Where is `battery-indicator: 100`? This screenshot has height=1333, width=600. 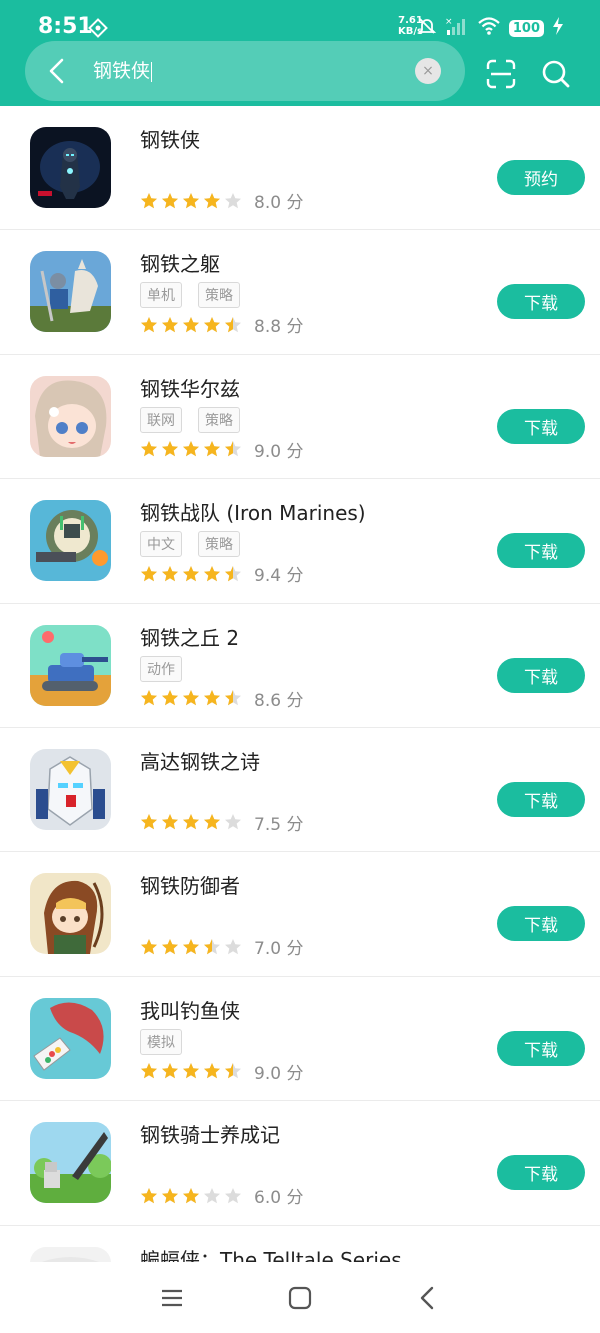 battery-indicator: 100 is located at coordinates (526, 28).